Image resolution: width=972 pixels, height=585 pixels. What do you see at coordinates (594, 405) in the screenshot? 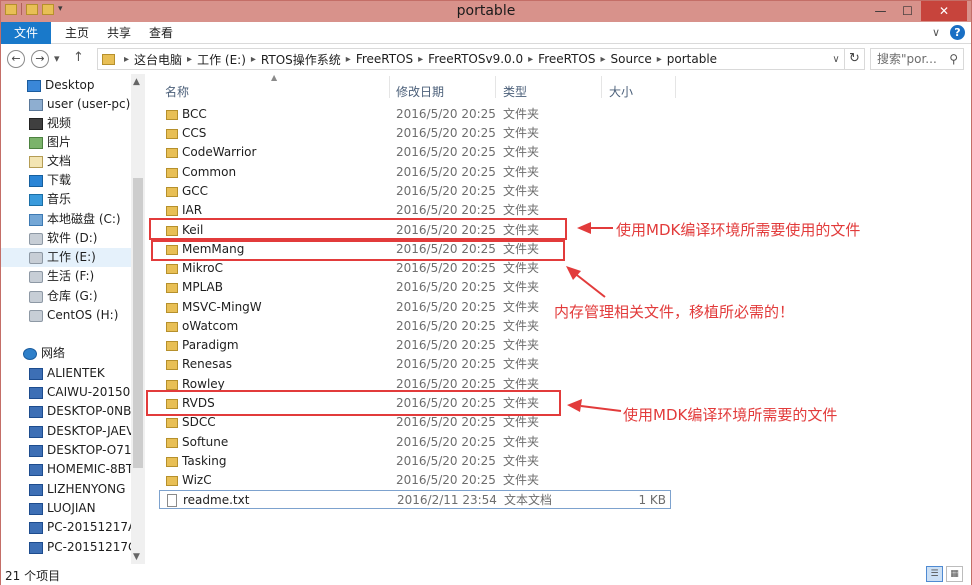
I see `rvds-arrow-icon` at bounding box center [594, 405].